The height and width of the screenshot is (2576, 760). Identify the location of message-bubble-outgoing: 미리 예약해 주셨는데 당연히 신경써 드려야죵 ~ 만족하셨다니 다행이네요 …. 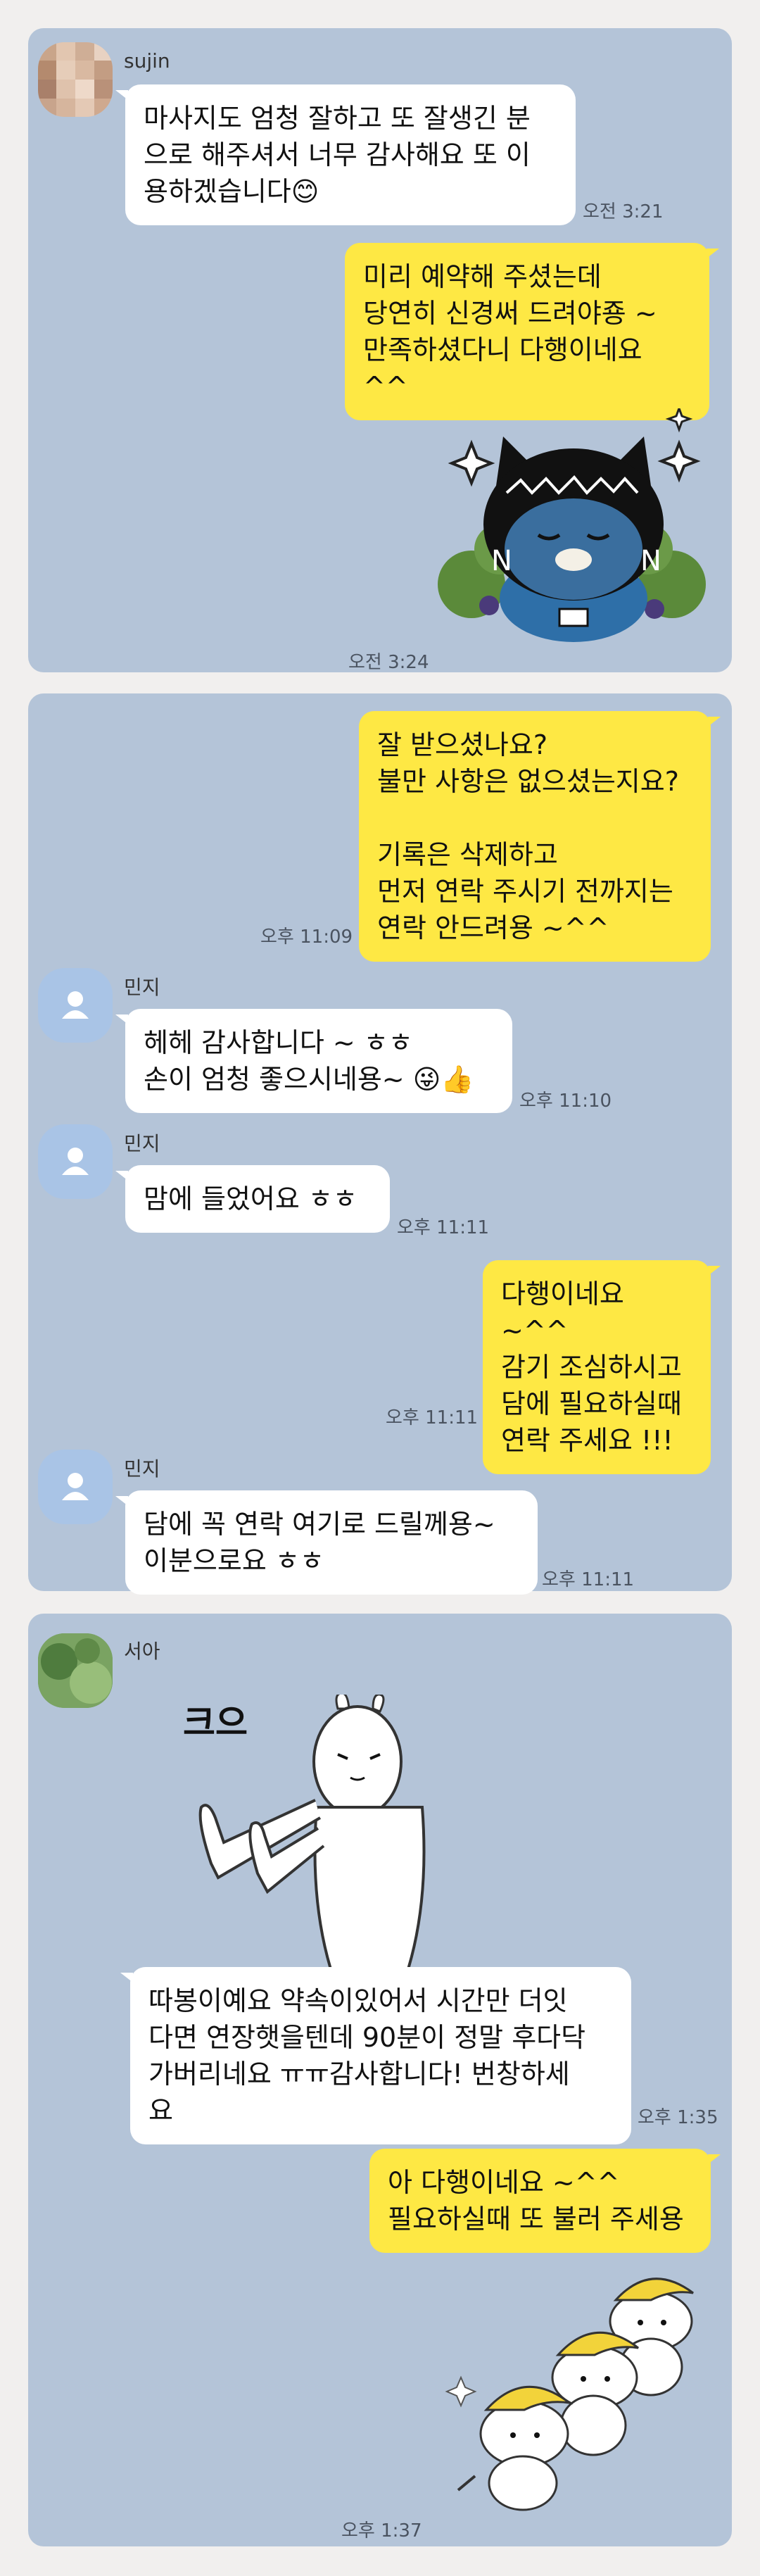
(532, 331).